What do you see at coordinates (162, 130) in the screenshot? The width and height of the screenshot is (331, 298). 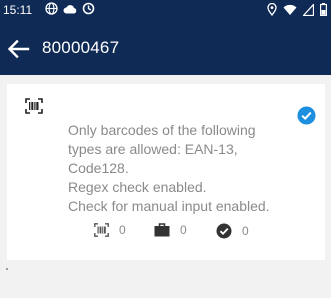 I see `rule-line: Only barcodes of the following` at bounding box center [162, 130].